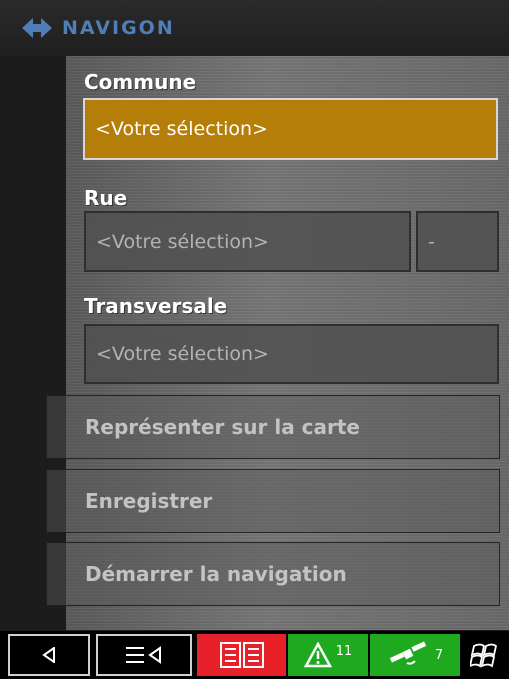 The height and width of the screenshot is (679, 509). I want to click on start-navigation-button: Démarrer la navigation, so click(273, 574).